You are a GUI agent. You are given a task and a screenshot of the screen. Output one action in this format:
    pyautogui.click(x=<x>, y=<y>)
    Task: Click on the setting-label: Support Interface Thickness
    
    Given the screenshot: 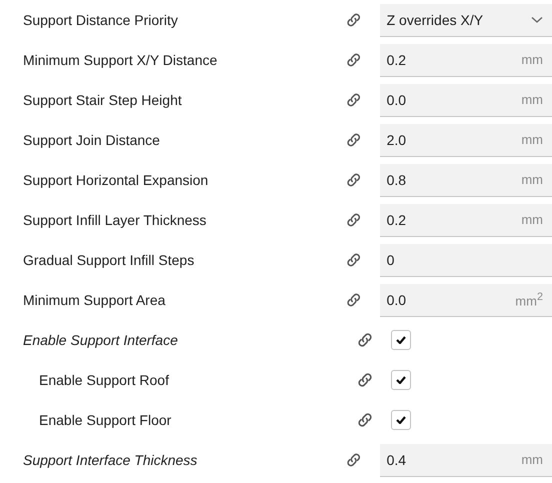 What is the action you would take?
    pyautogui.click(x=110, y=460)
    